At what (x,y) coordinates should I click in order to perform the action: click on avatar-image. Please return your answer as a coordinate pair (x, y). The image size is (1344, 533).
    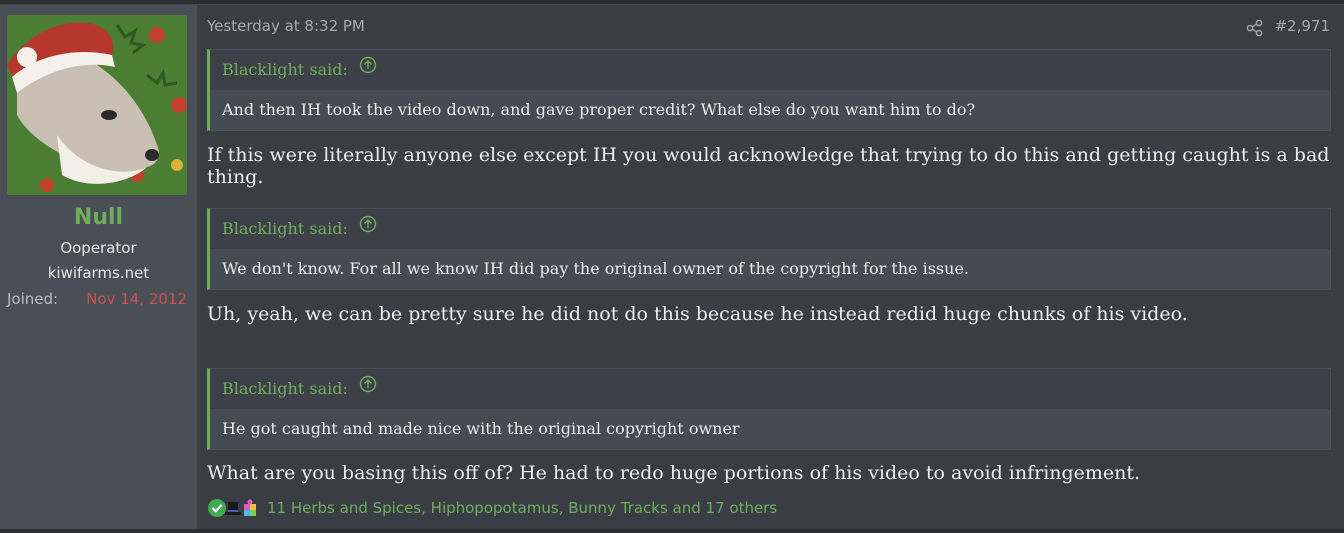
    Looking at the image, I should click on (97, 105).